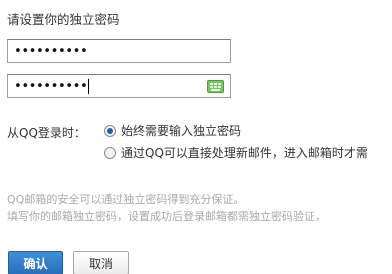 The height and width of the screenshot is (274, 392). I want to click on cancel-button: 取消, so click(101, 262).